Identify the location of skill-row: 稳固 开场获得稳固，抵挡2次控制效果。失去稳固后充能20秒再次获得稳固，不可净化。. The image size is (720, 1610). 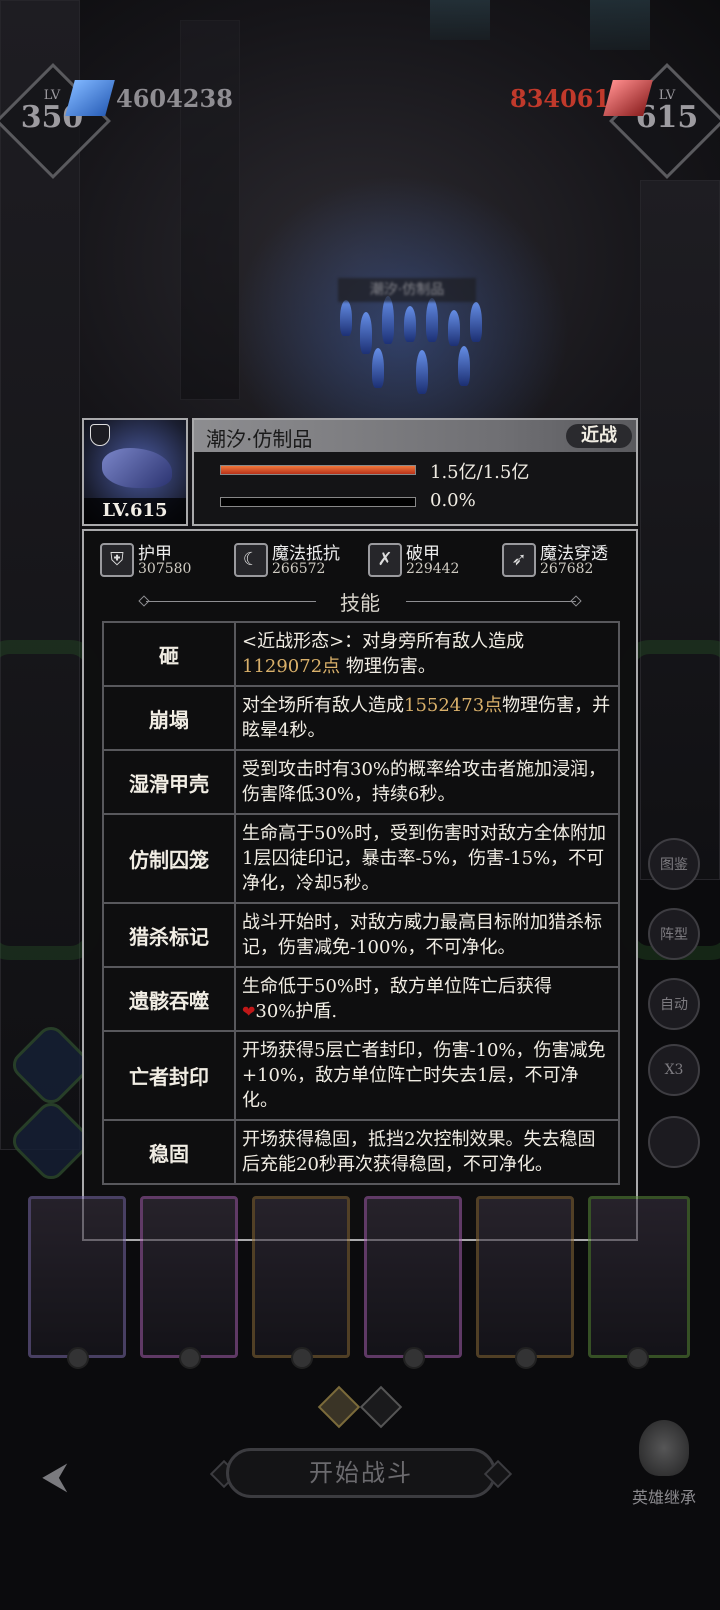
(361, 1152).